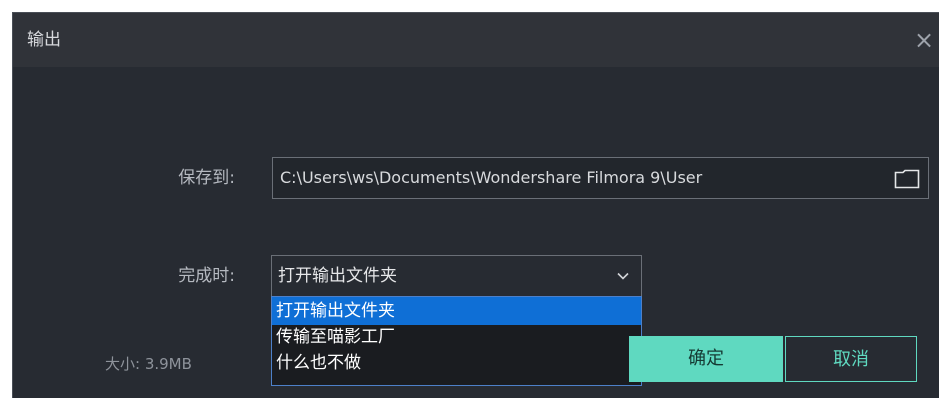  I want to click on size-label: 大小: 3.9MB, so click(148, 364).